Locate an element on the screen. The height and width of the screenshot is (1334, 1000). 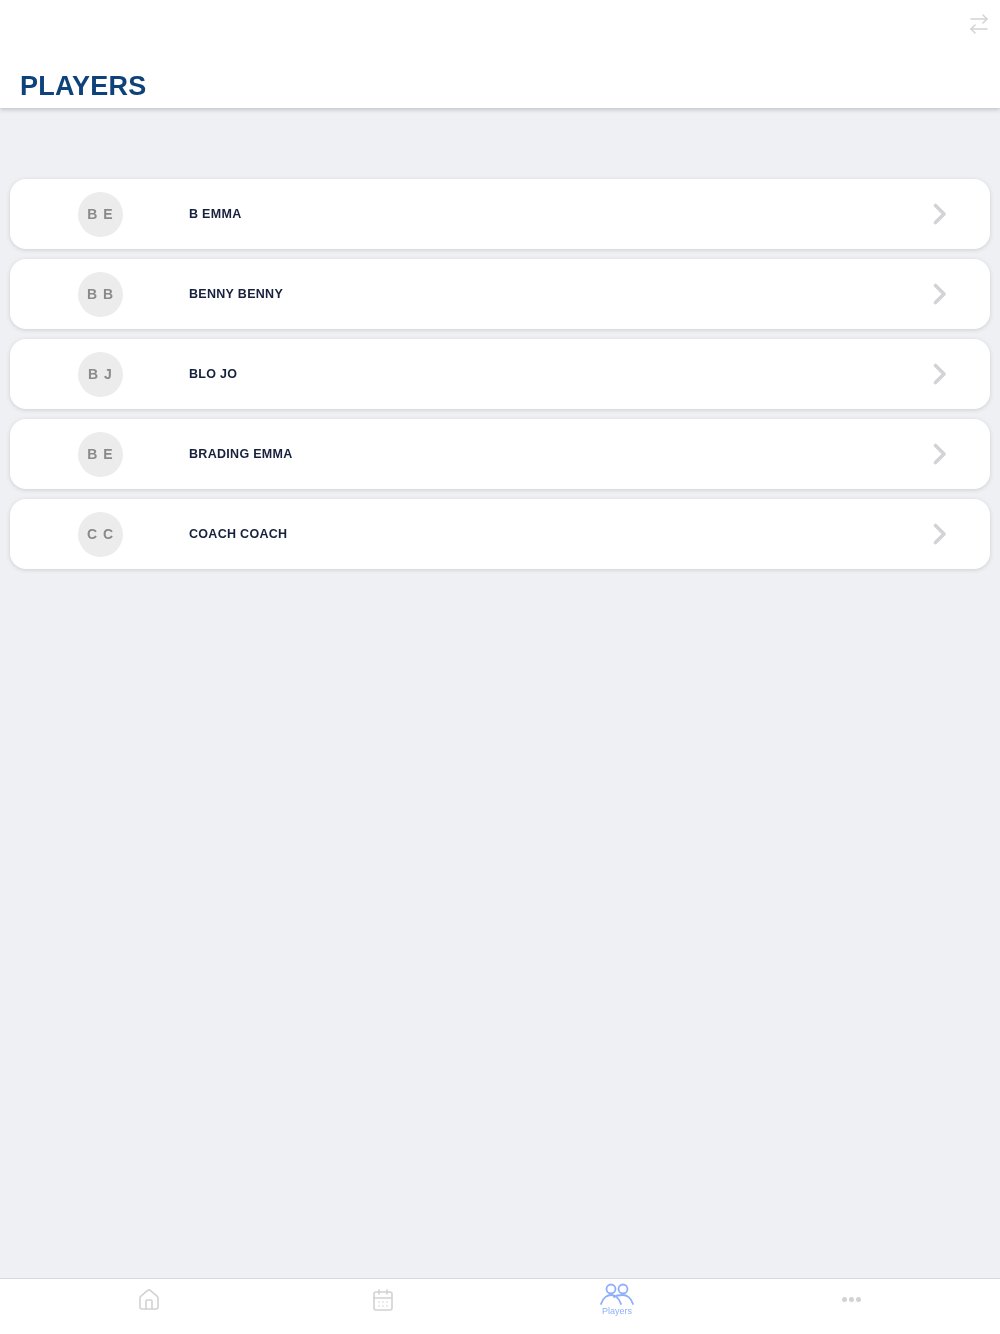
avatar-initials: B B is located at coordinates (100, 294).